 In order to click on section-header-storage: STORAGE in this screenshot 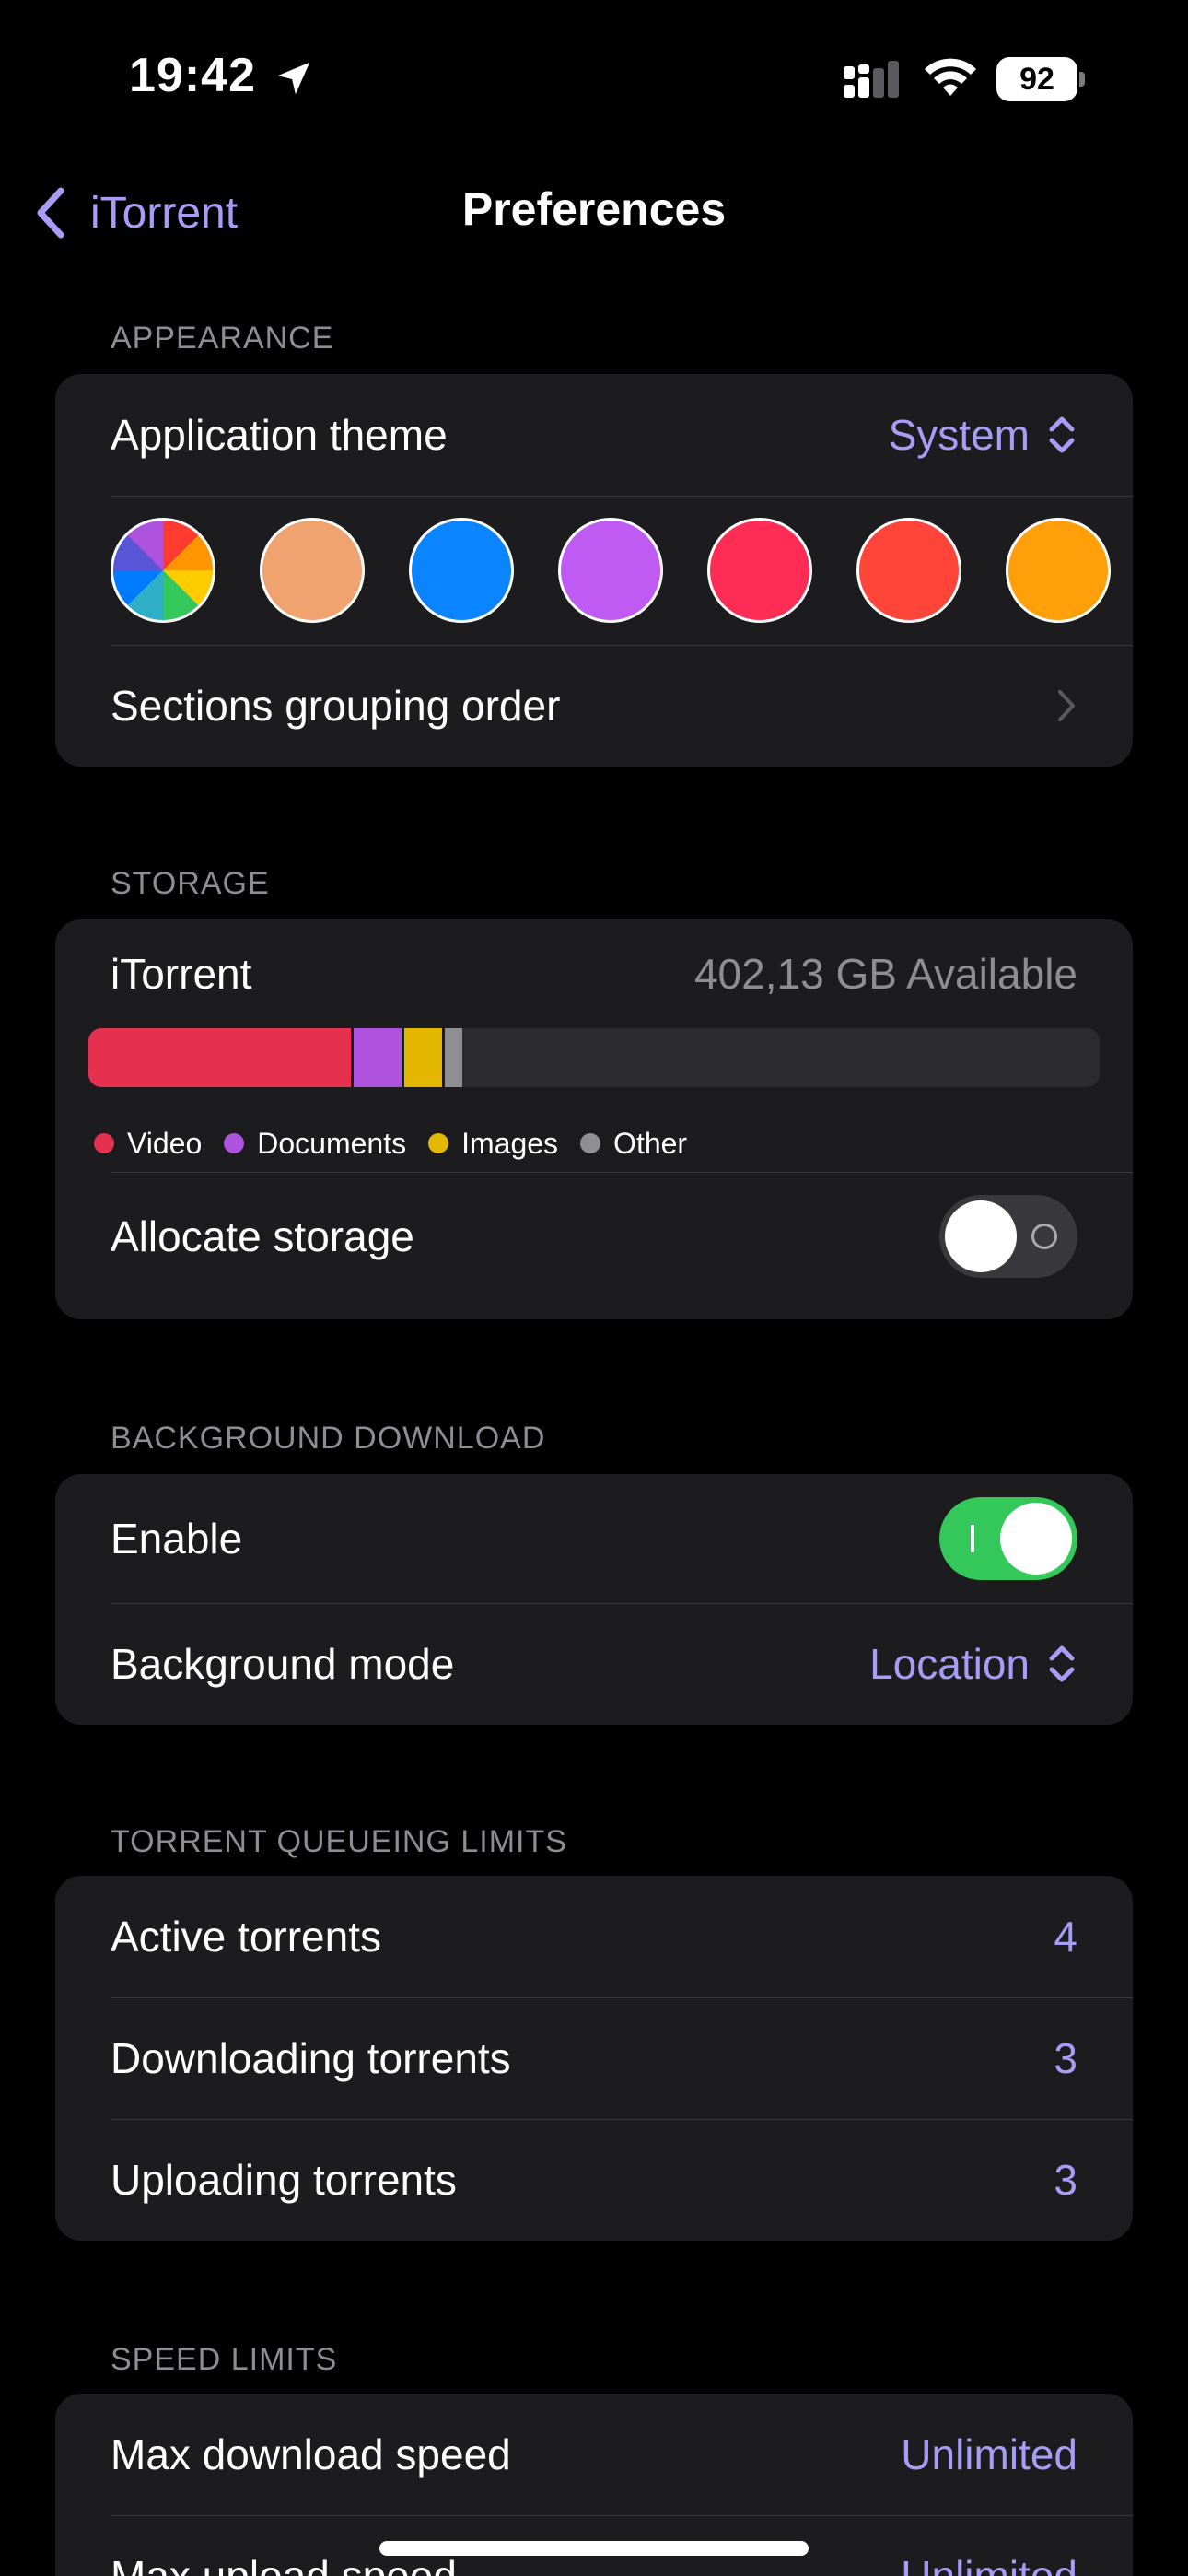, I will do `click(190, 883)`.